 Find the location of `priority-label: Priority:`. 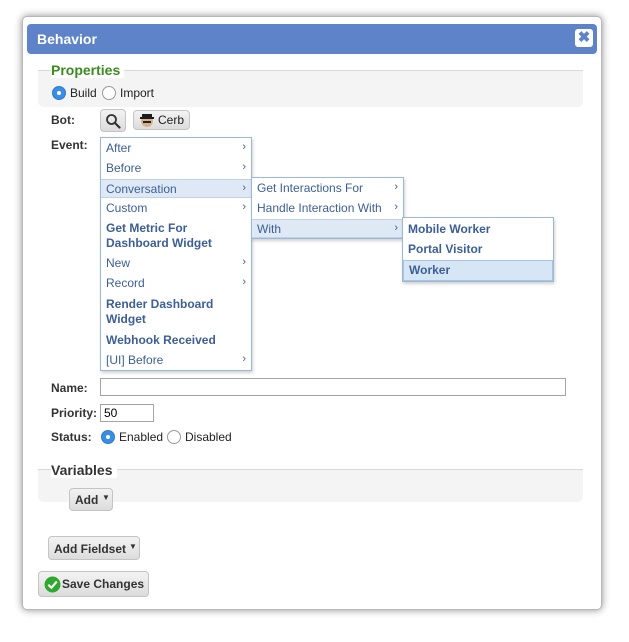

priority-label: Priority: is located at coordinates (74, 413).